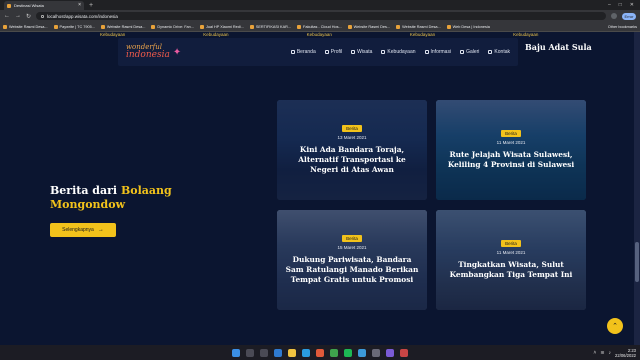 The height and width of the screenshot is (360, 640). I want to click on forward-icon: →, so click(18, 16).